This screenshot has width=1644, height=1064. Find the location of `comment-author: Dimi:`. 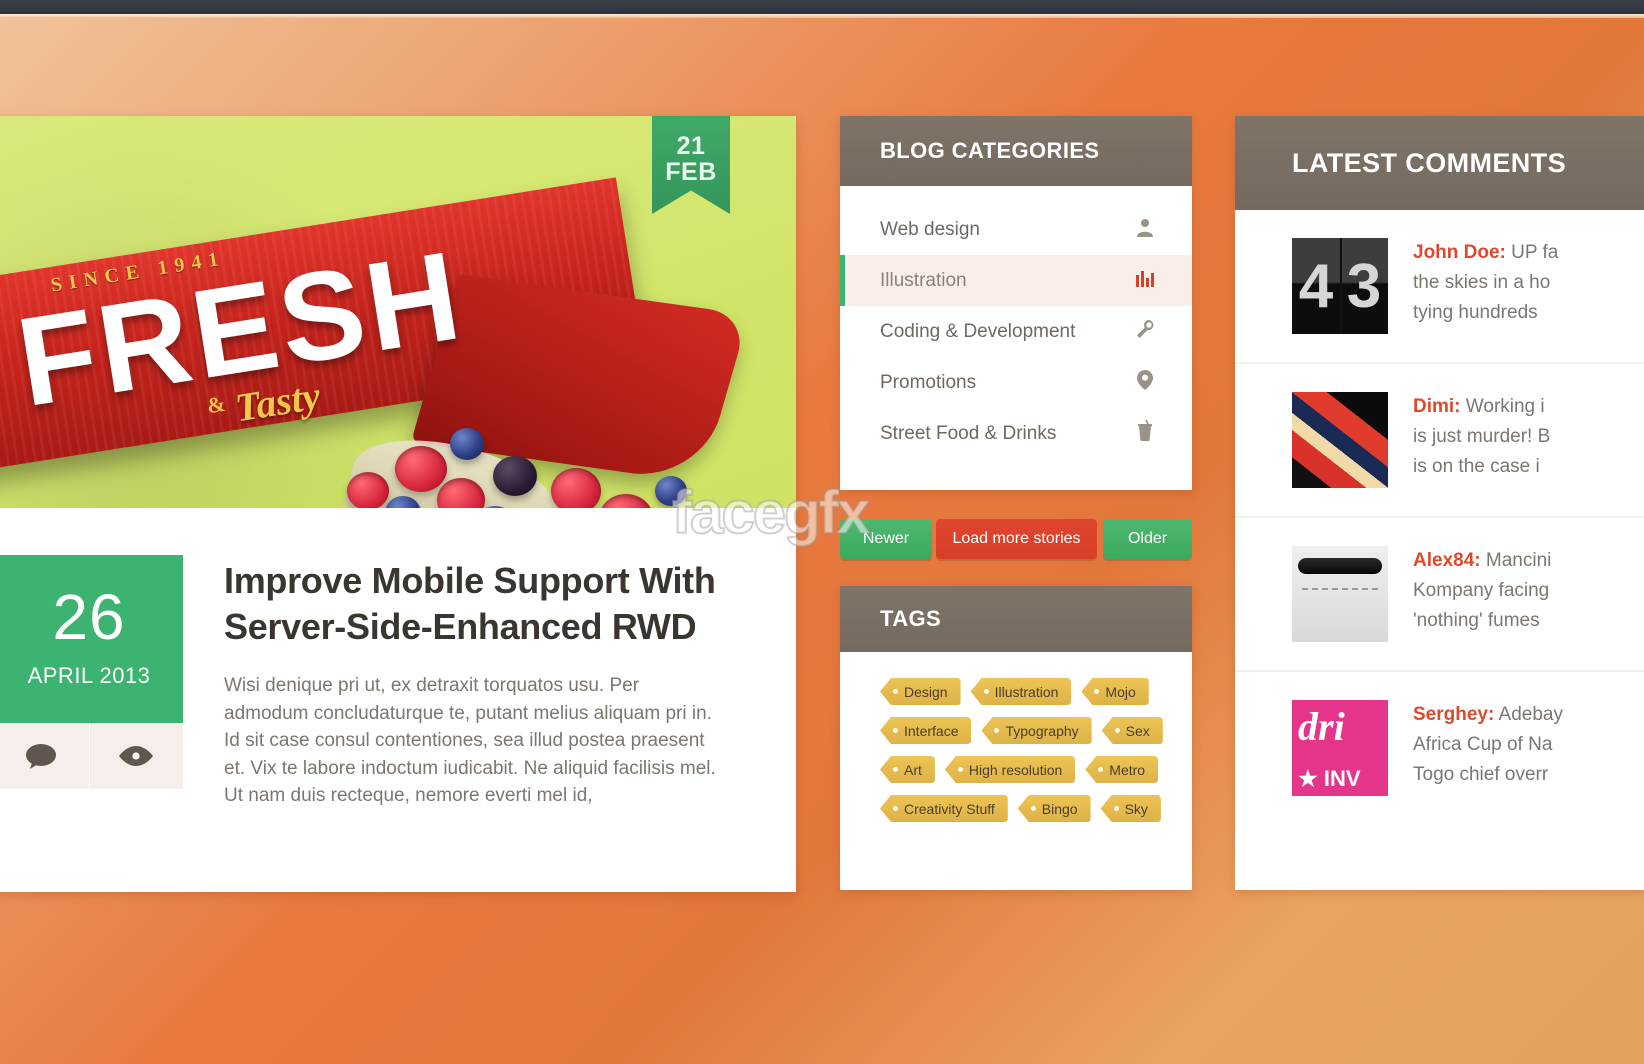

comment-author: Dimi: is located at coordinates (1437, 406).